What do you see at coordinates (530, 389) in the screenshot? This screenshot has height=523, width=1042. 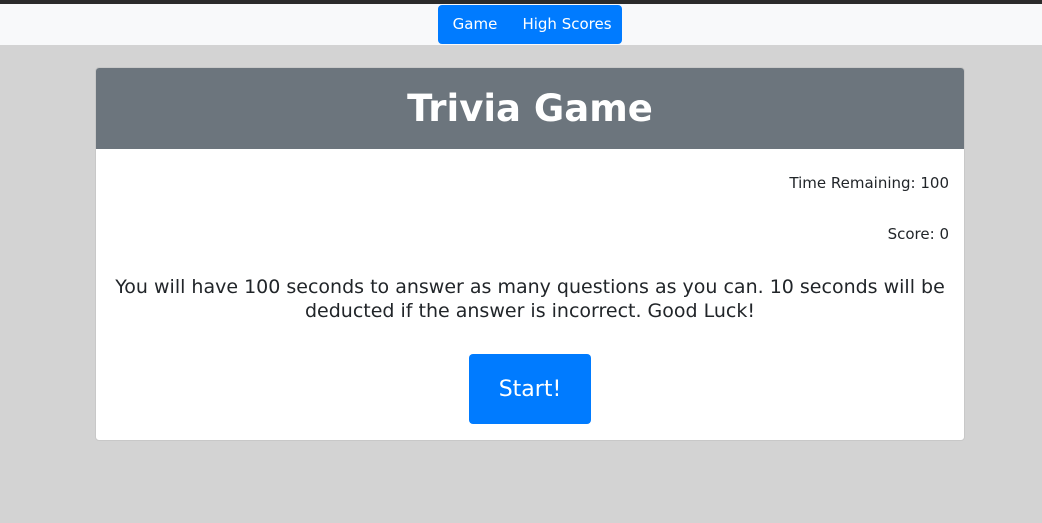 I see `start-button: Start!` at bounding box center [530, 389].